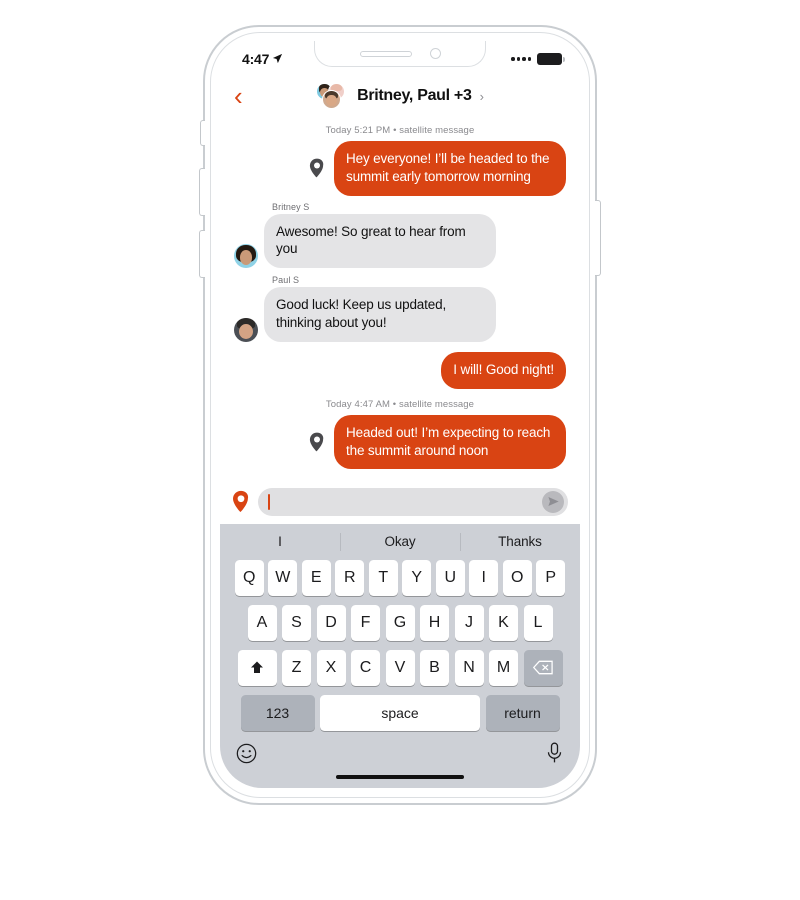 This screenshot has width=800, height=900. Describe the element at coordinates (296, 667) in the screenshot. I see `key-z: Z` at that location.